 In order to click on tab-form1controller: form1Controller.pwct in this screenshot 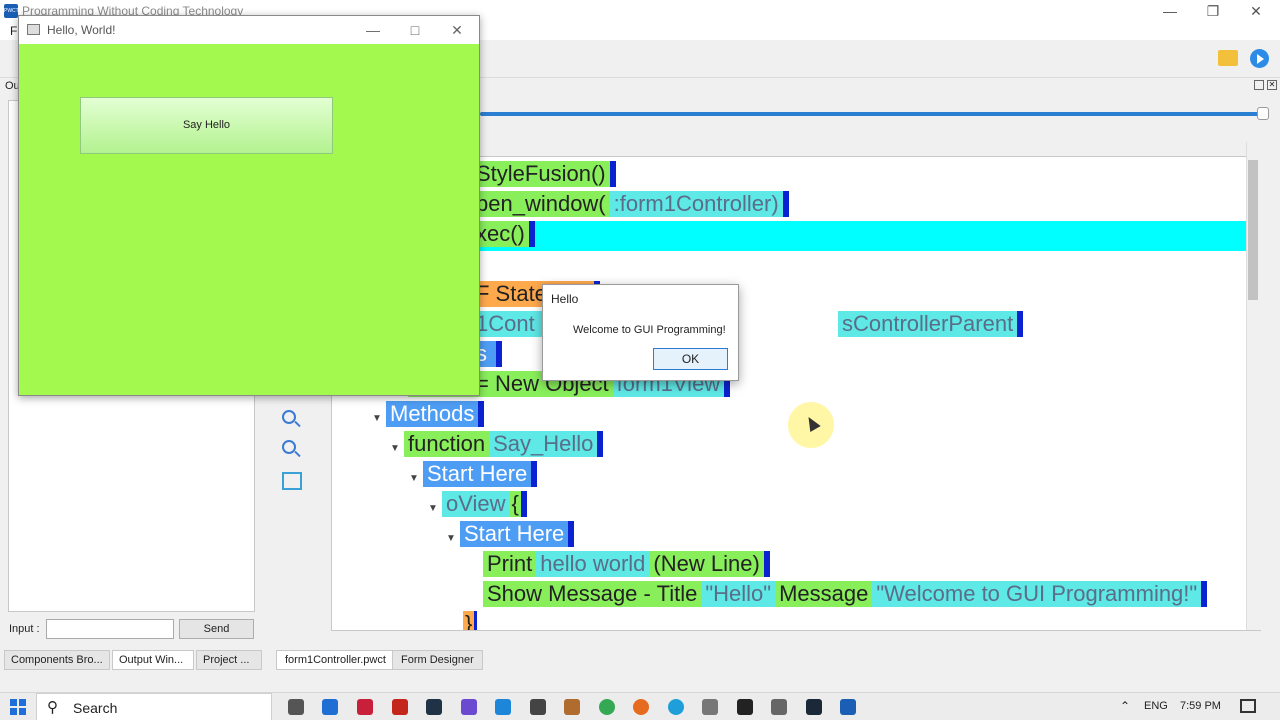, I will do `click(335, 660)`.